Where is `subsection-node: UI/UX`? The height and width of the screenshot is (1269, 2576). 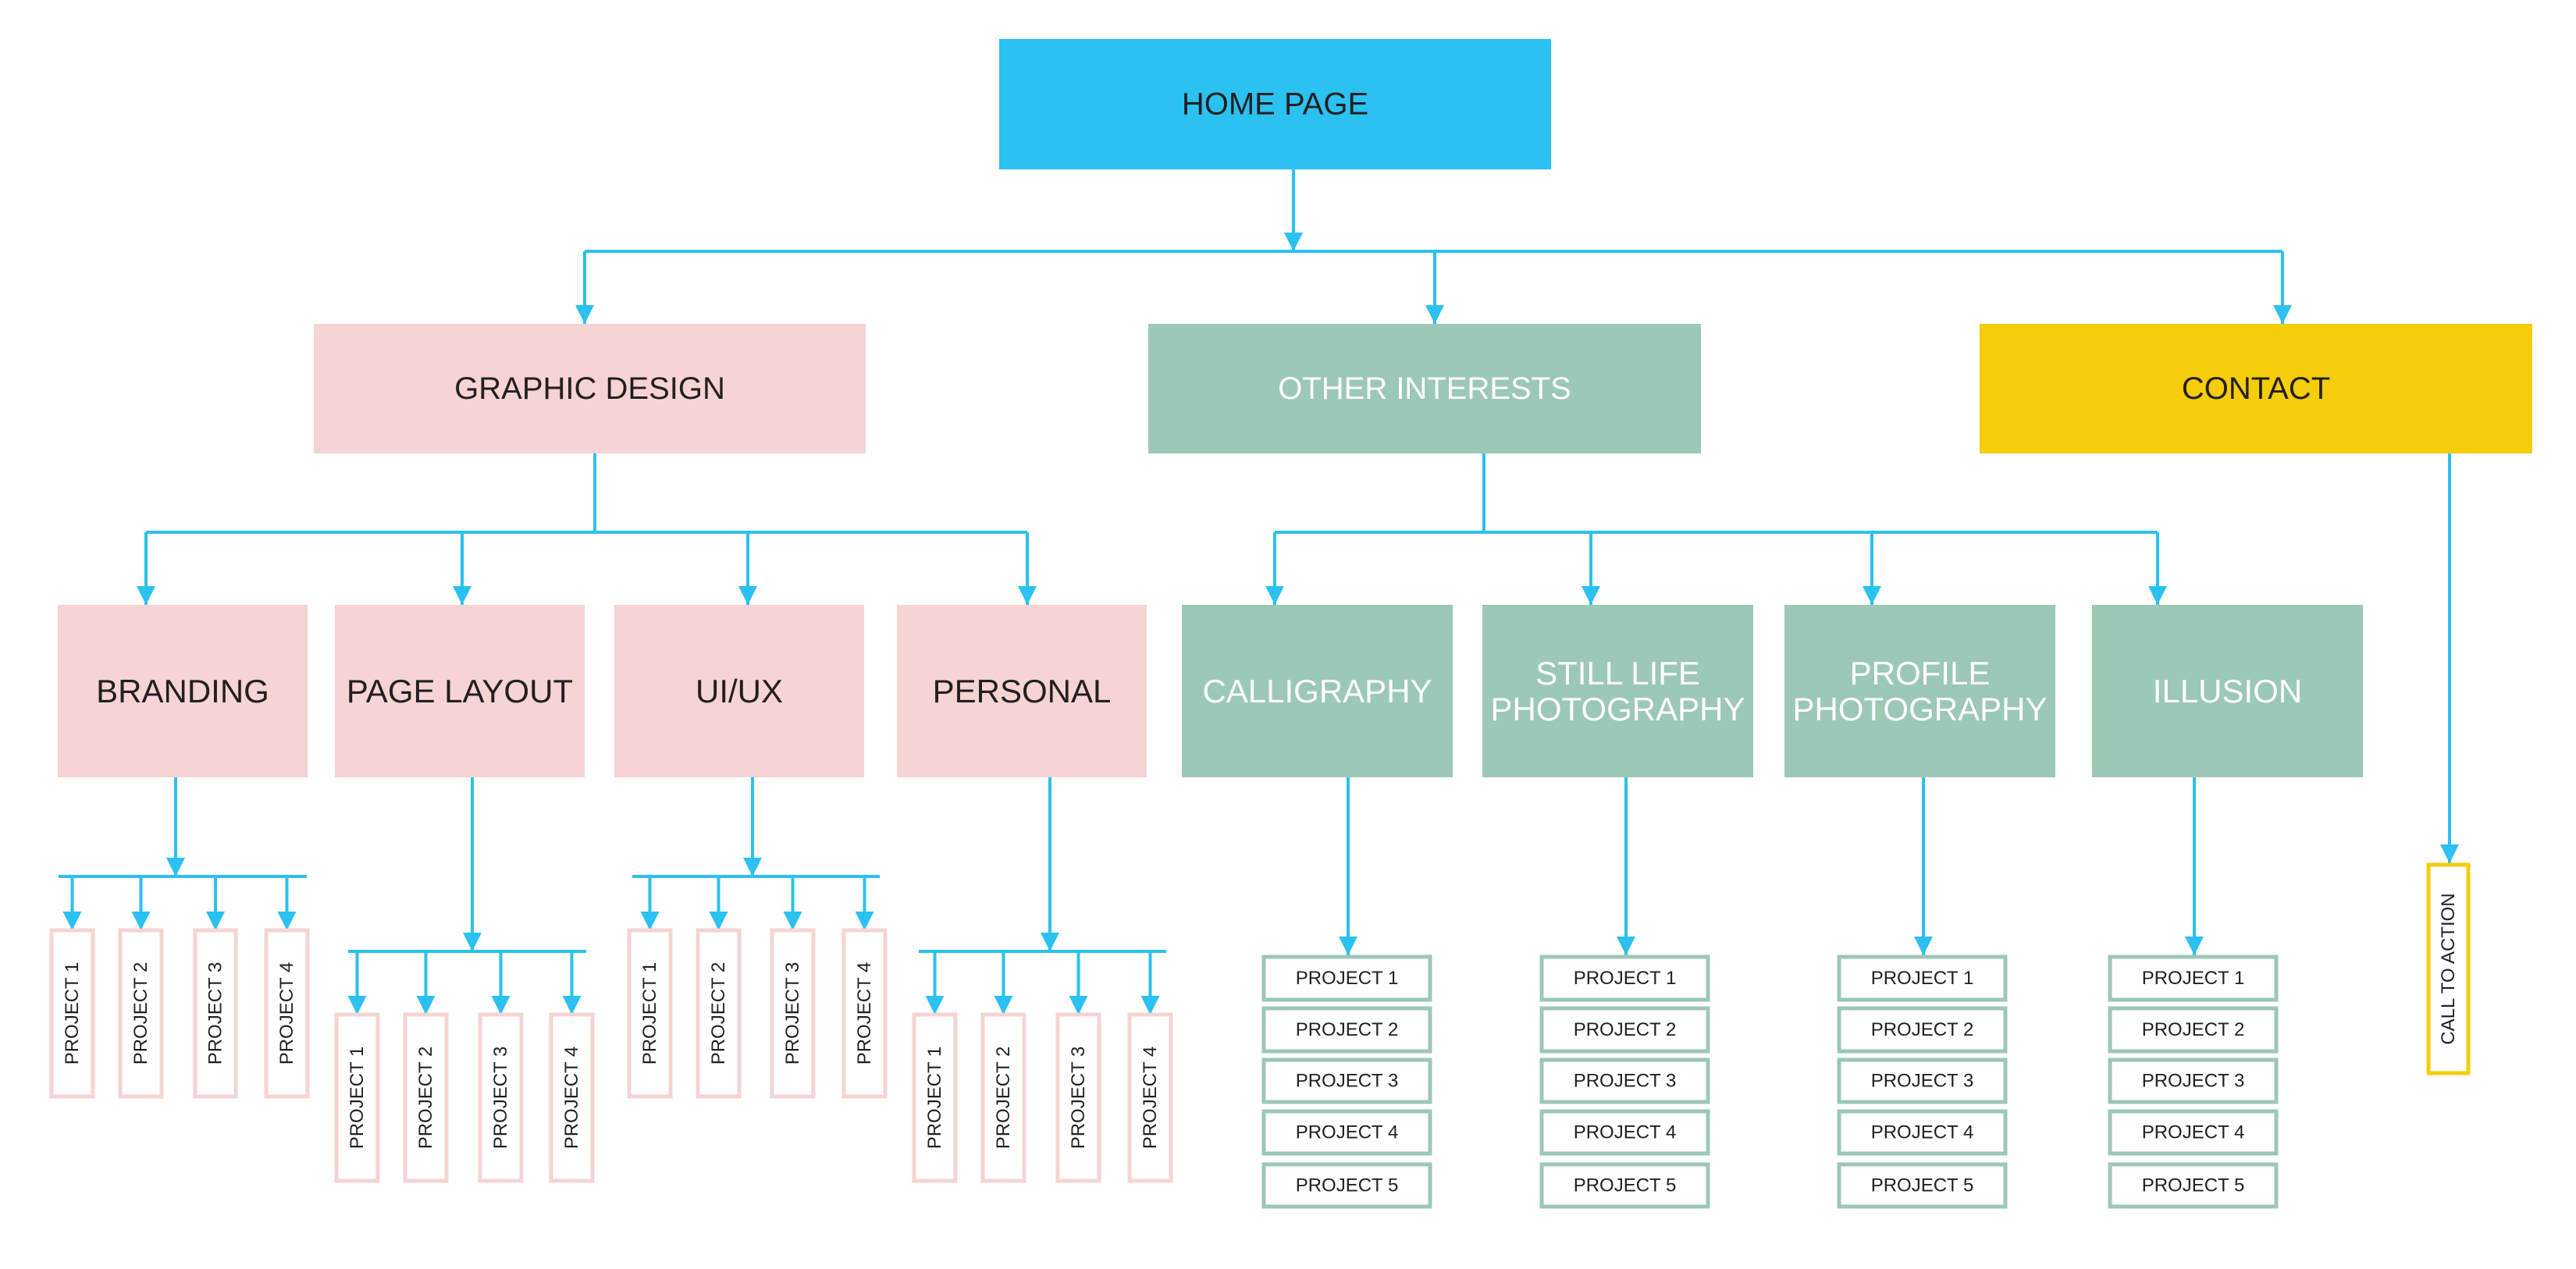 subsection-node: UI/UX is located at coordinates (739, 691).